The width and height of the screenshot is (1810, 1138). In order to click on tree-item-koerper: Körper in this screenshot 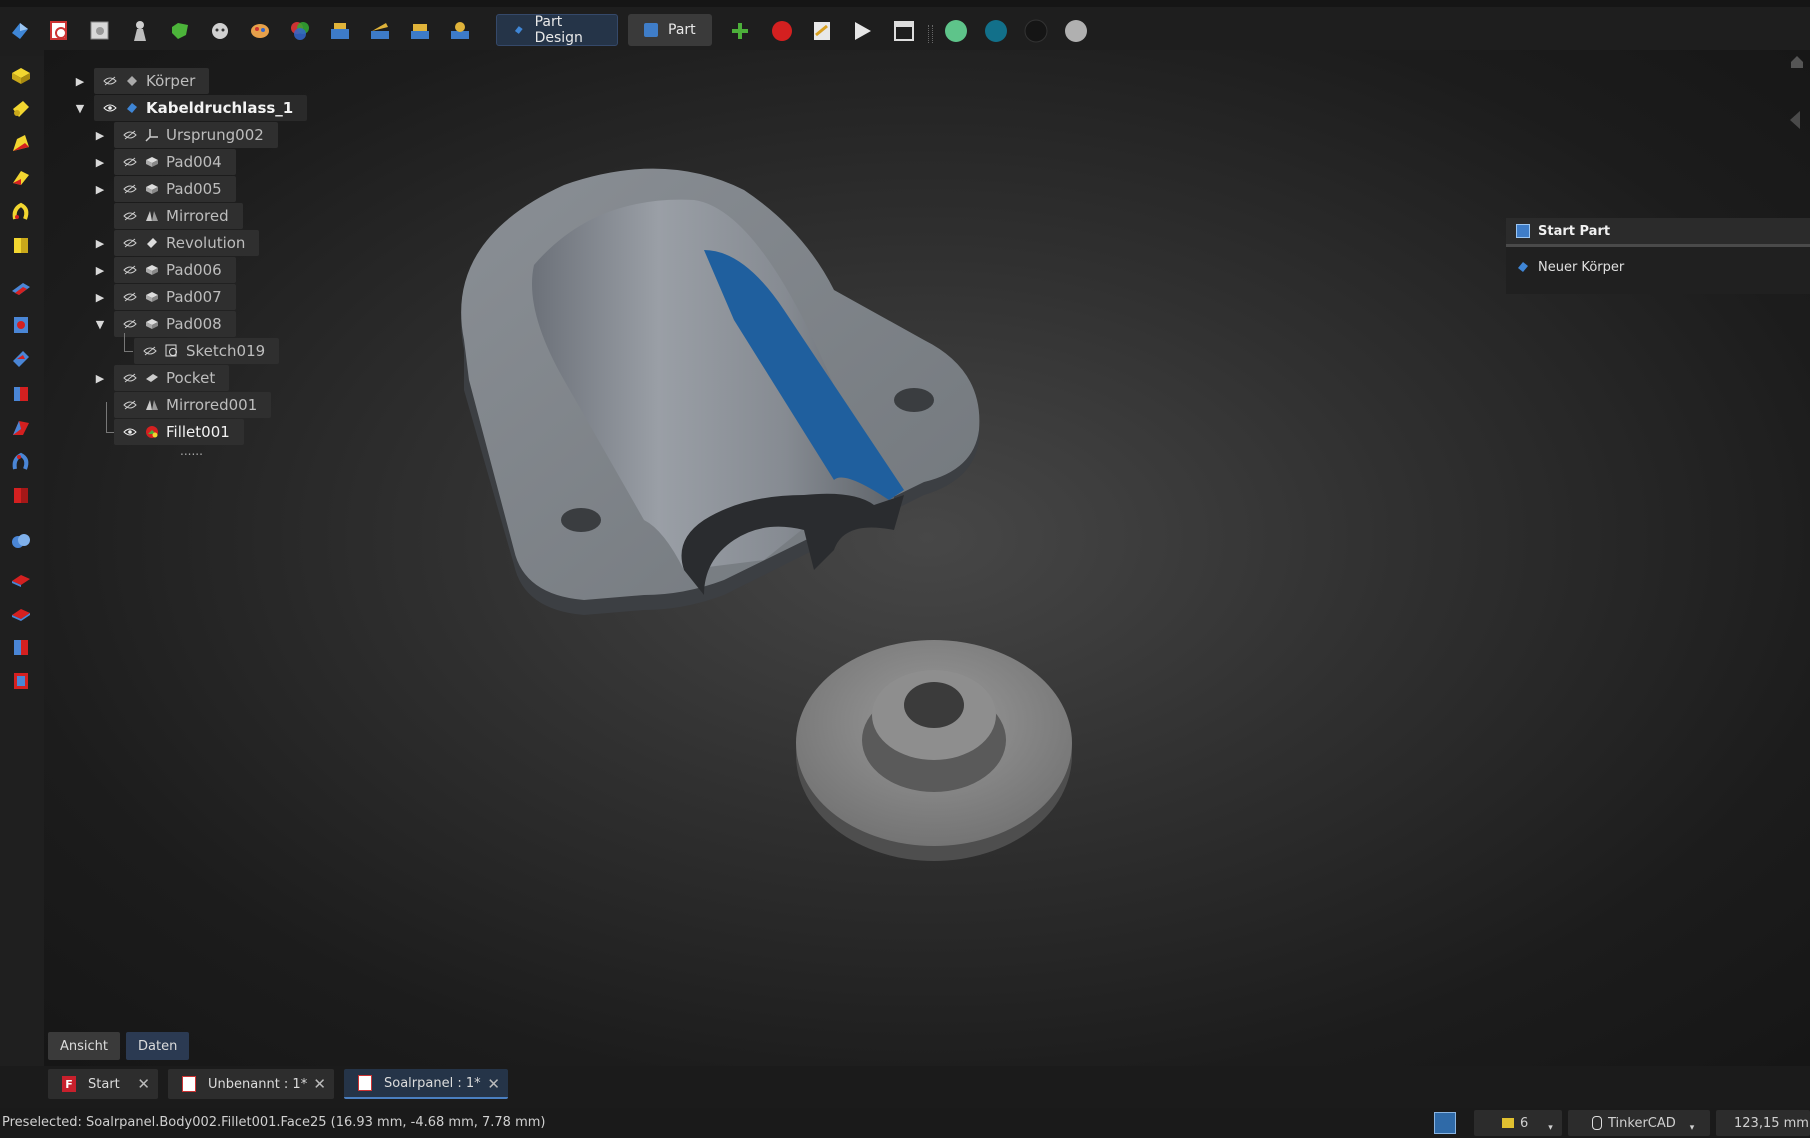, I will do `click(152, 81)`.